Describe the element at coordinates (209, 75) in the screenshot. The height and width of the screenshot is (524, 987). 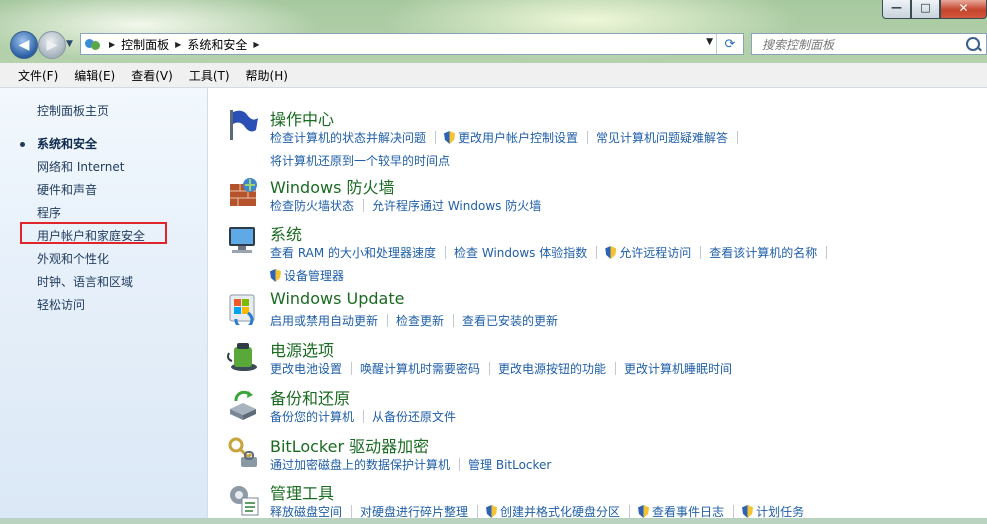
I see `menu-tools: 工具(T)` at that location.